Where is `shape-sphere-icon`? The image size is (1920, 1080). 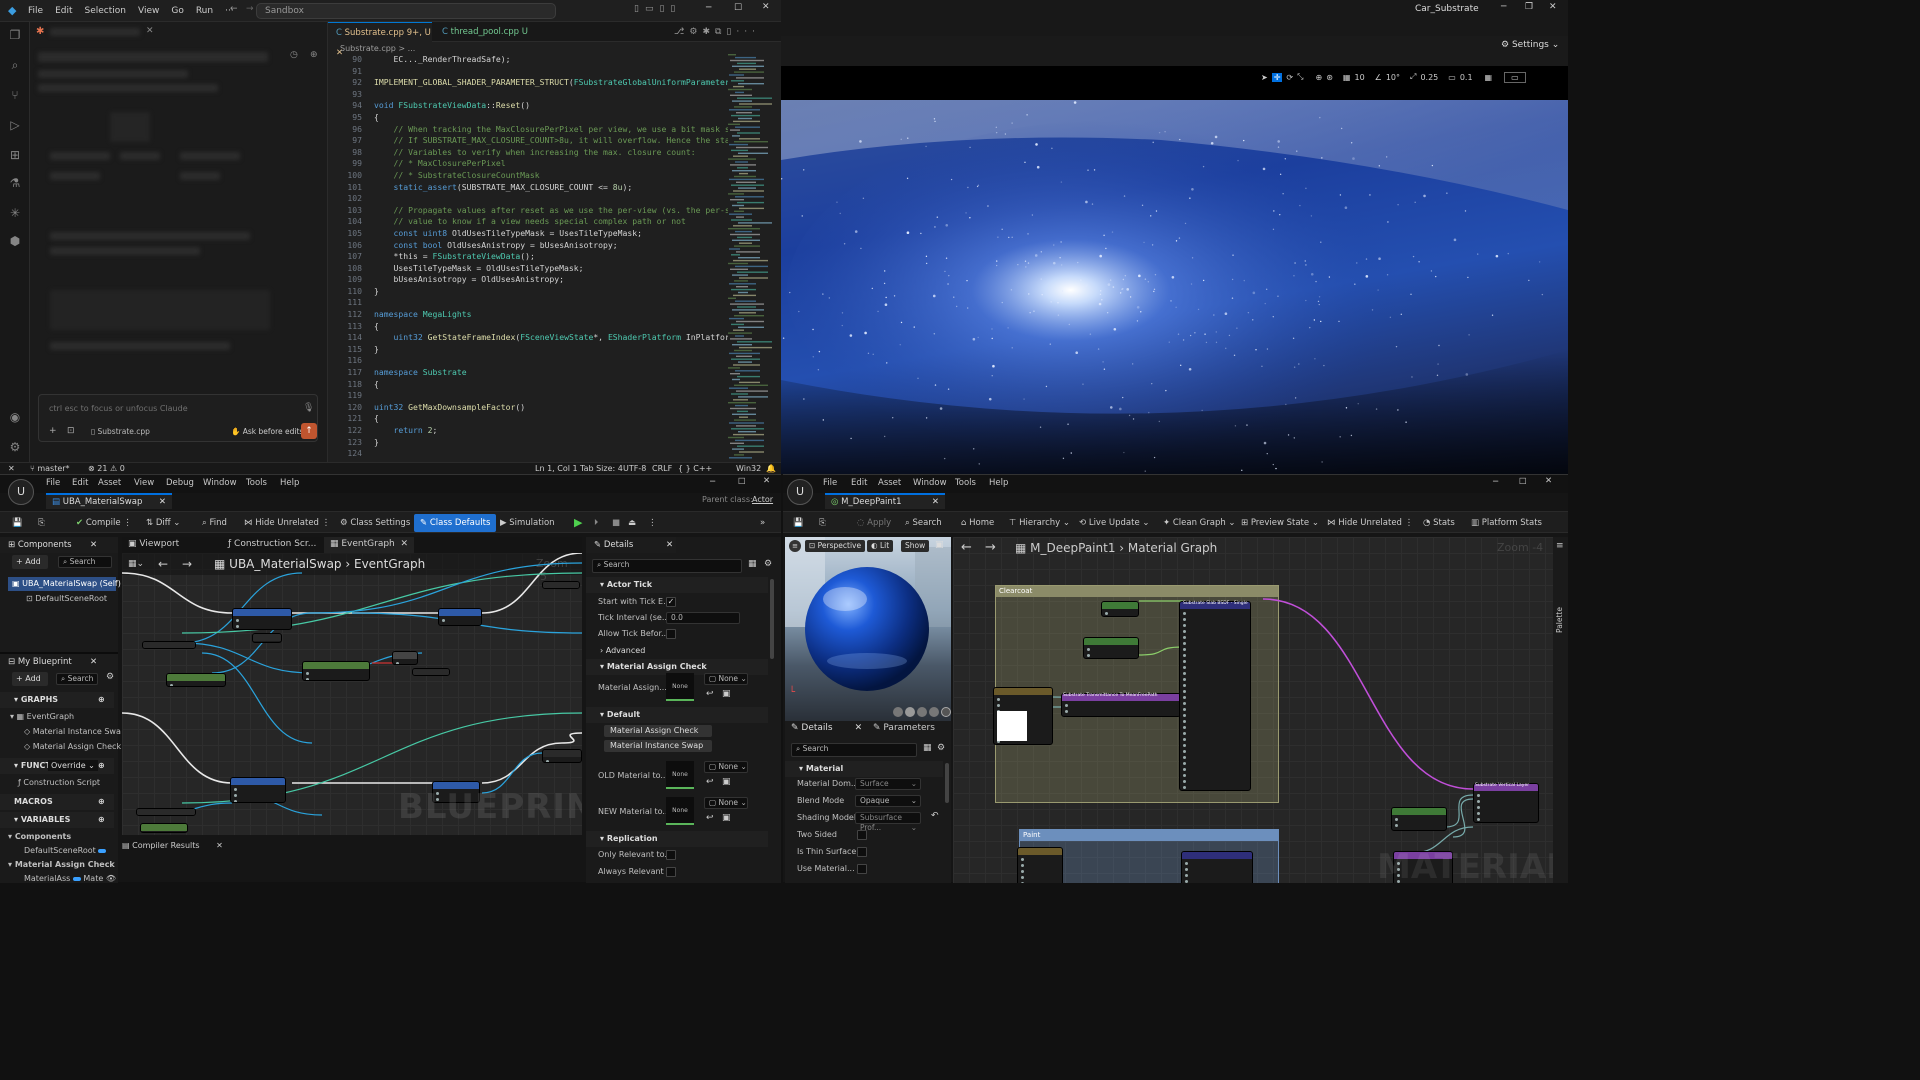
shape-sphere-icon is located at coordinates (910, 712).